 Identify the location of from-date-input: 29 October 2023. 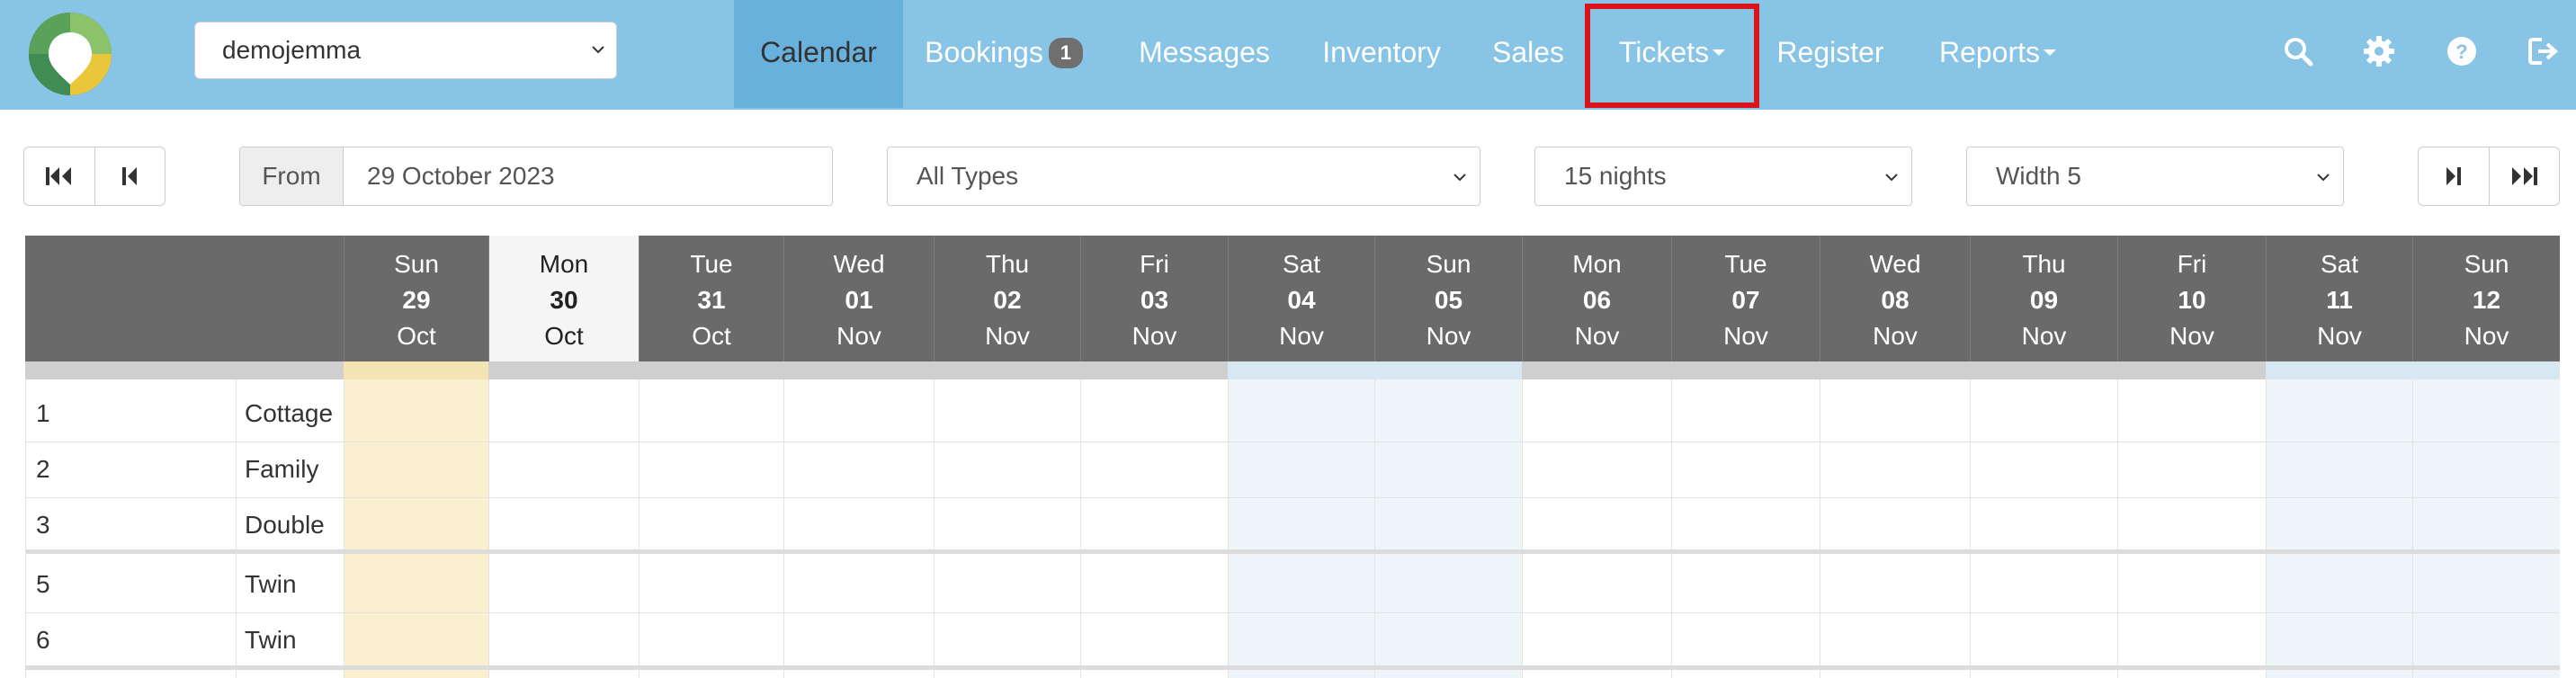
(588, 176).